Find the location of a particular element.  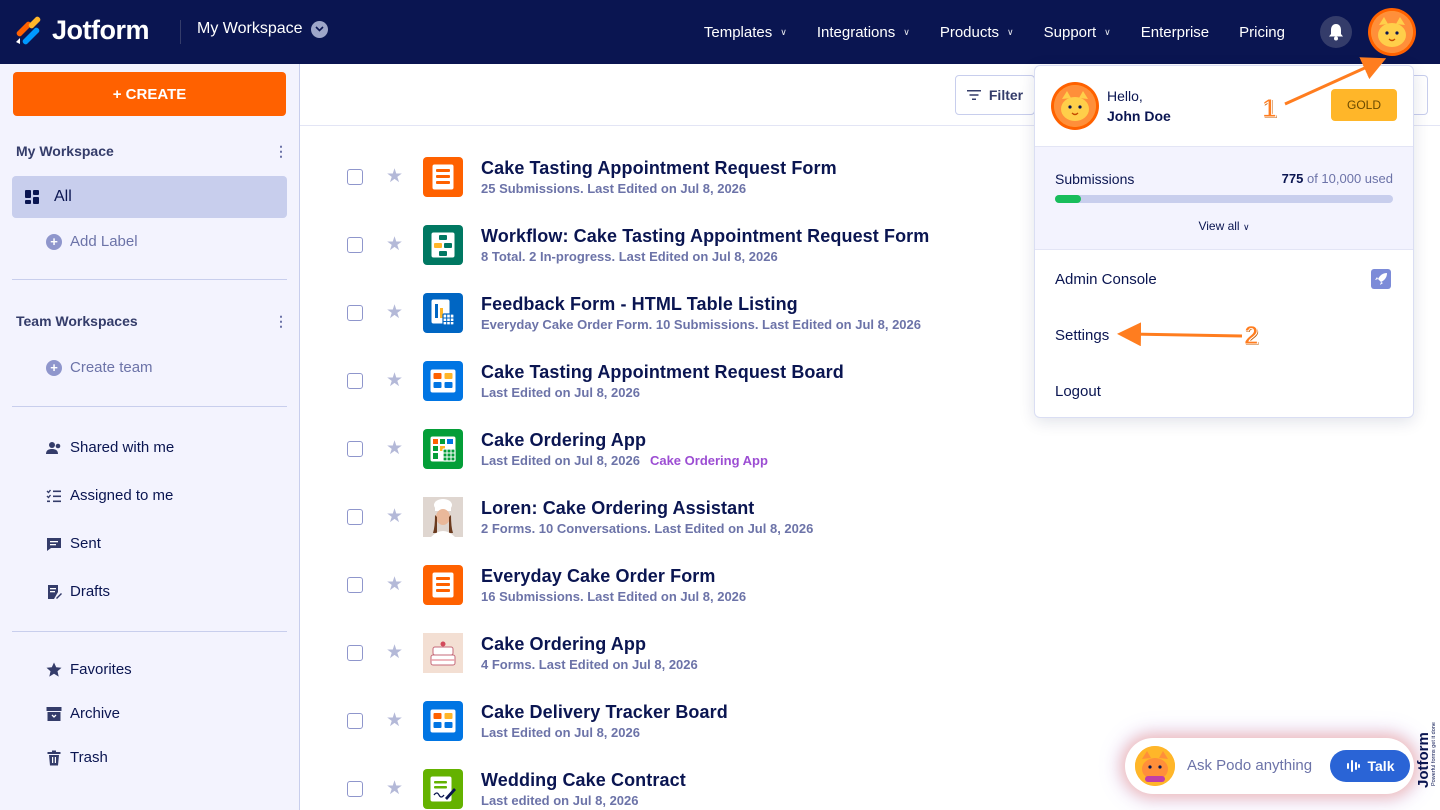

table-icon is located at coordinates (443, 449).